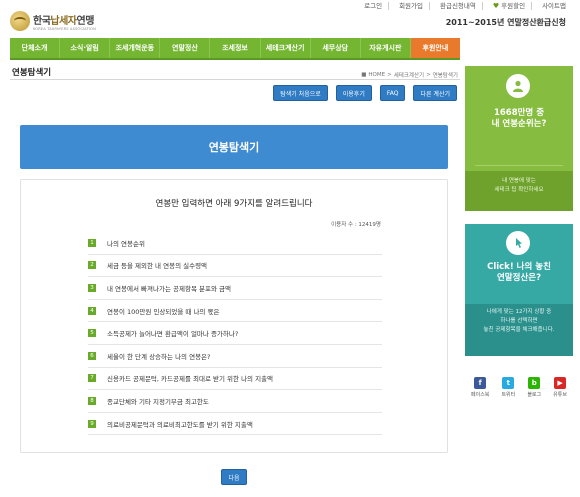  What do you see at coordinates (185, 48) in the screenshot?
I see `nav-item-year-end-settlement: 연말정산` at bounding box center [185, 48].